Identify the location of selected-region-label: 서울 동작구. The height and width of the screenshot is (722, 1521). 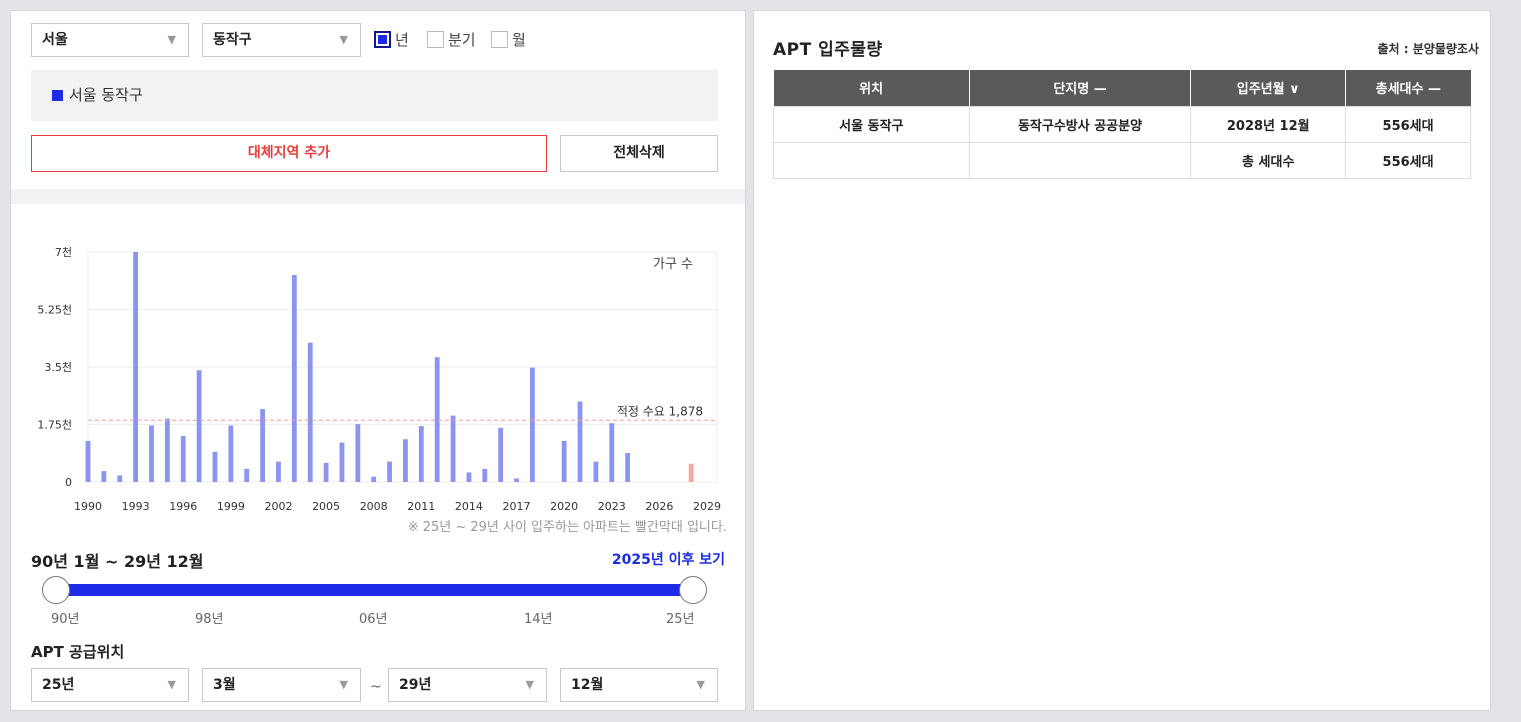
(106, 95).